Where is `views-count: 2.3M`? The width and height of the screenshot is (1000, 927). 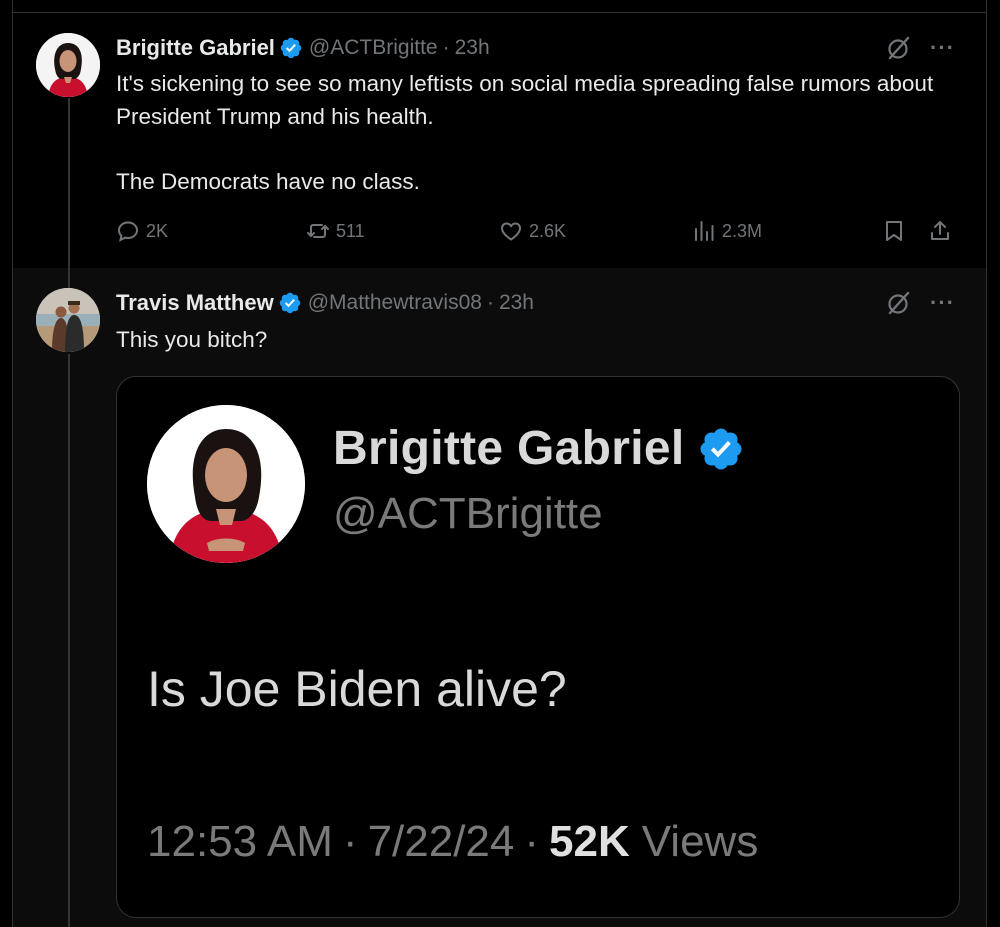
views-count: 2.3M is located at coordinates (742, 230).